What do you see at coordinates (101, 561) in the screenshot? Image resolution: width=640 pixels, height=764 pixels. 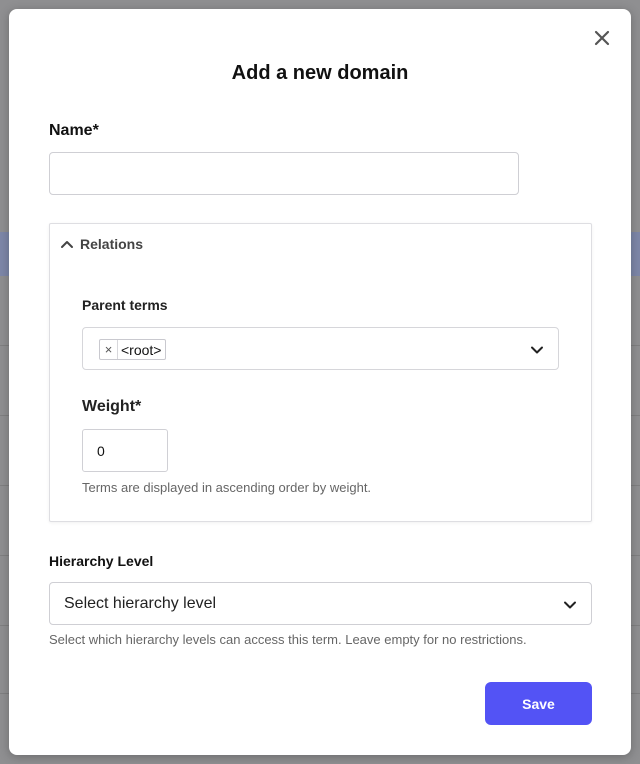 I see `hierarchy-level-label: Hierarchy Level` at bounding box center [101, 561].